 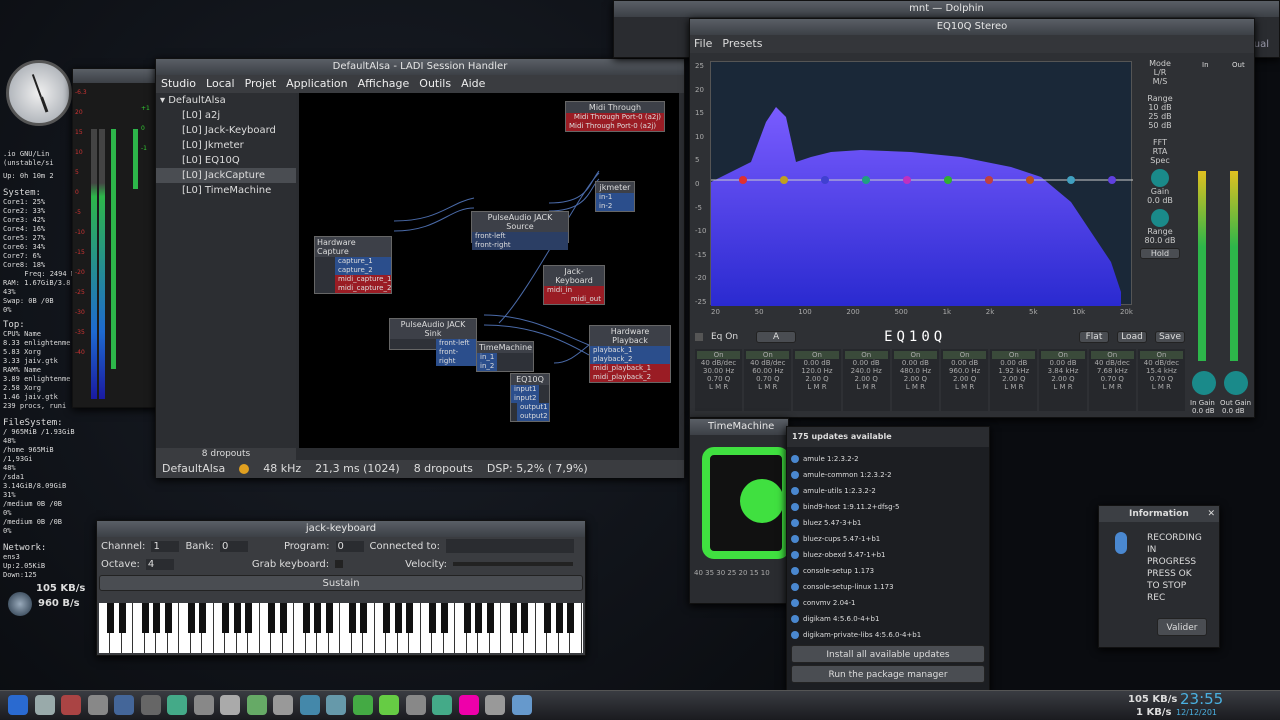 I want to click on port: in_2, so click(x=487, y=366).